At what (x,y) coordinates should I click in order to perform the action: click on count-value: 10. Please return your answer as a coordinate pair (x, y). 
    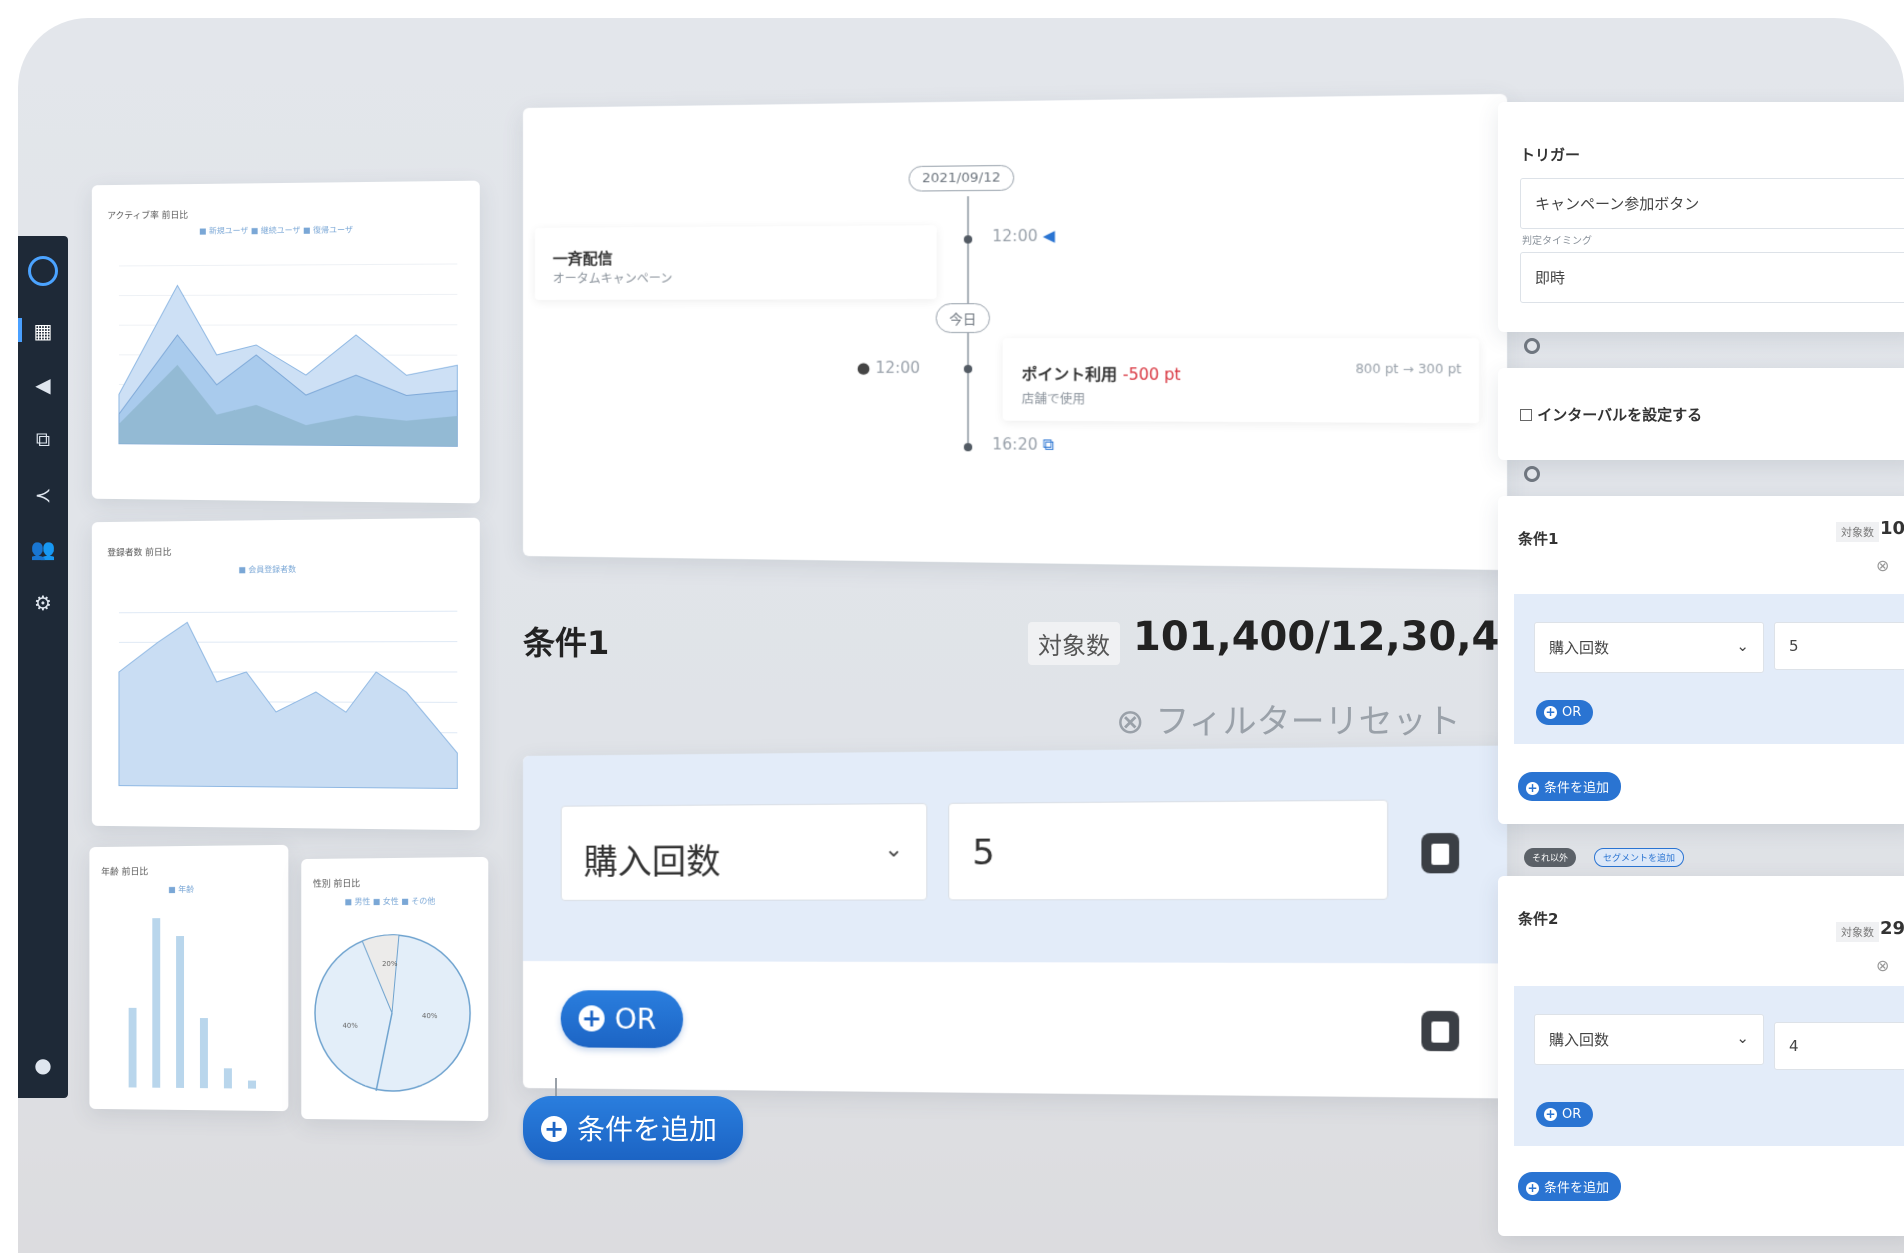
    Looking at the image, I should click on (1892, 528).